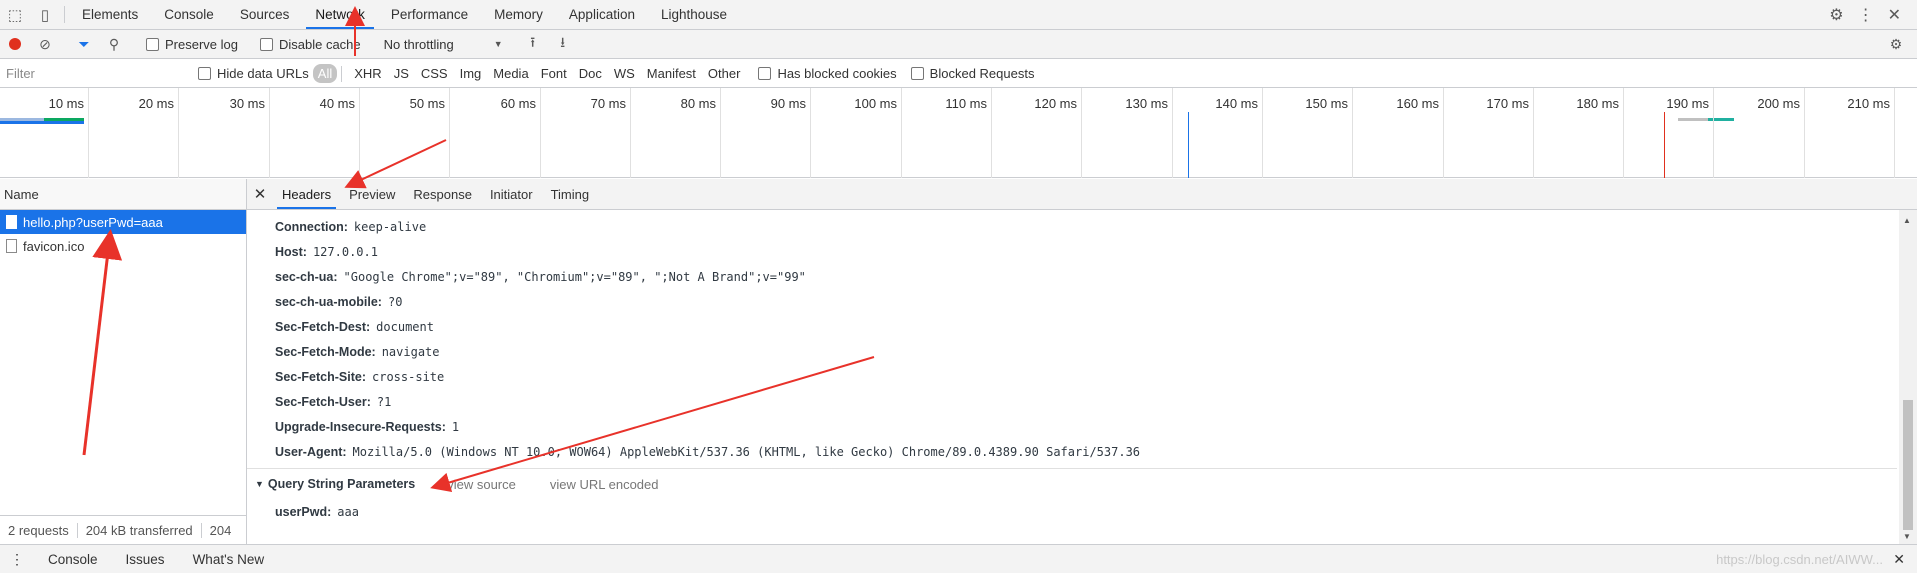  I want to click on tab-memory: Memory, so click(518, 14).